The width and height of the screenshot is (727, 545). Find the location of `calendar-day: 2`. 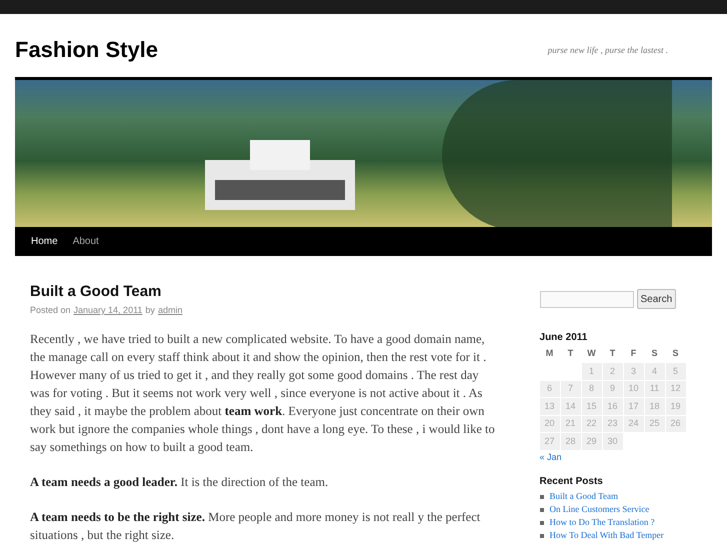

calendar-day: 2 is located at coordinates (612, 371).